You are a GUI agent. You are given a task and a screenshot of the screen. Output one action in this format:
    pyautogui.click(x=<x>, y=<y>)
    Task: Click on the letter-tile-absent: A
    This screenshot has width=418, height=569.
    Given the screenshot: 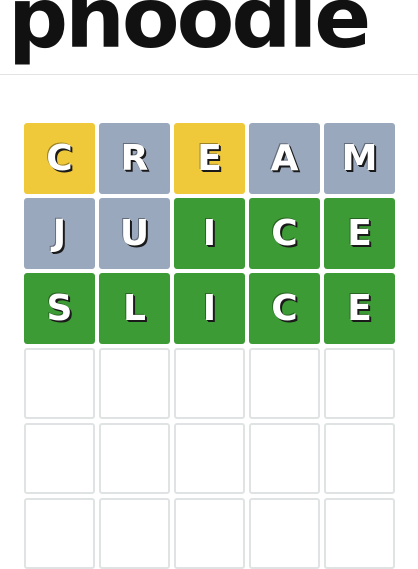 What is the action you would take?
    pyautogui.click(x=284, y=158)
    